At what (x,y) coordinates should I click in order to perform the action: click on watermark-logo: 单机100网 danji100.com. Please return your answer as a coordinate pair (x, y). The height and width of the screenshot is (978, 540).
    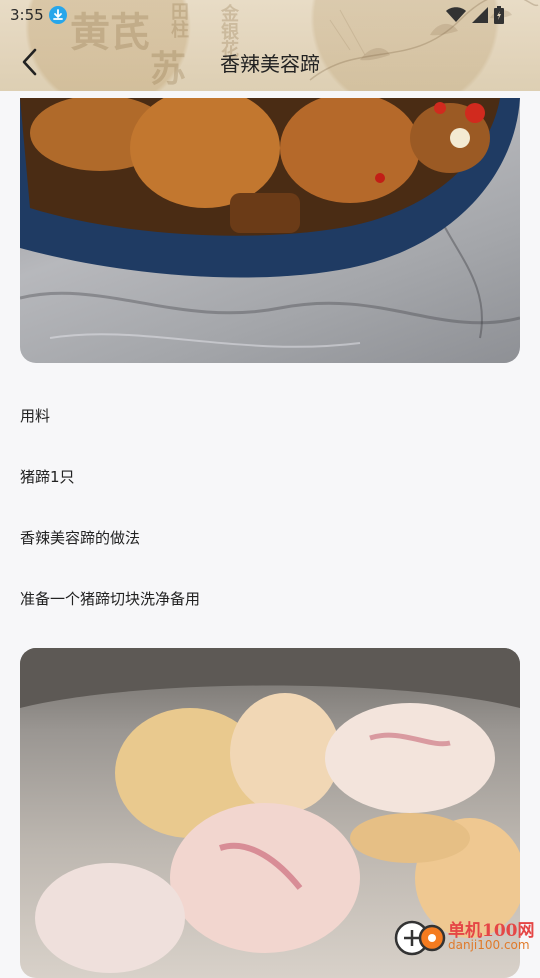
    Looking at the image, I should click on (465, 937).